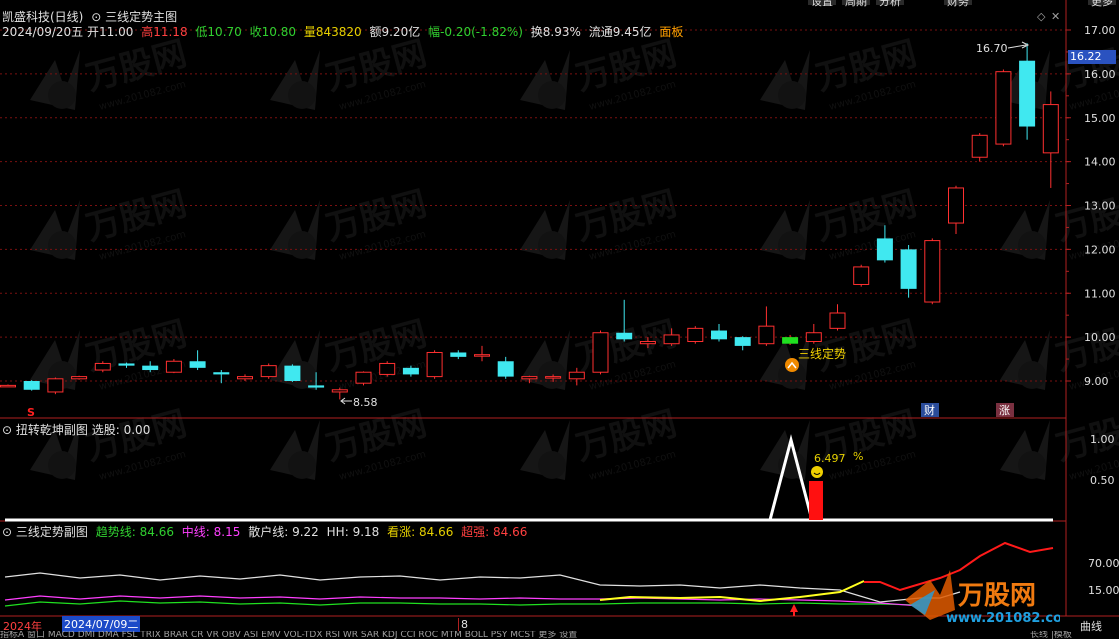 This screenshot has height=639, width=1119. Describe the element at coordinates (1051, 635) in the screenshot. I see `template-tabs: 长线 |模板` at that location.